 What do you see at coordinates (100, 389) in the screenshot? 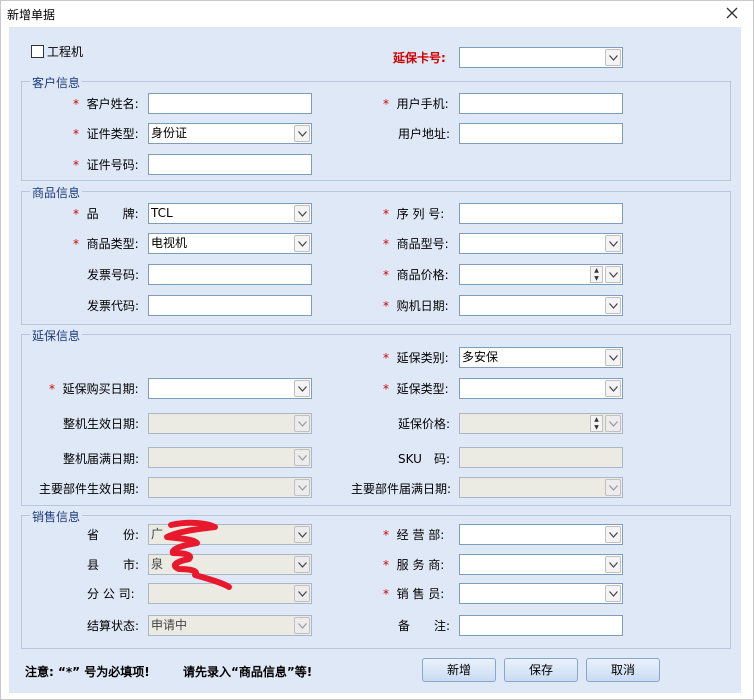
I see `warranty-buy-date-text: 延保购买日期:` at bounding box center [100, 389].